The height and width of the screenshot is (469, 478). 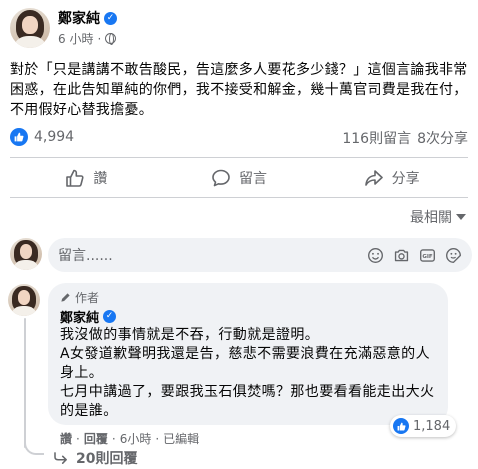 What do you see at coordinates (54, 137) in the screenshot?
I see `reaction-count: 4,994` at bounding box center [54, 137].